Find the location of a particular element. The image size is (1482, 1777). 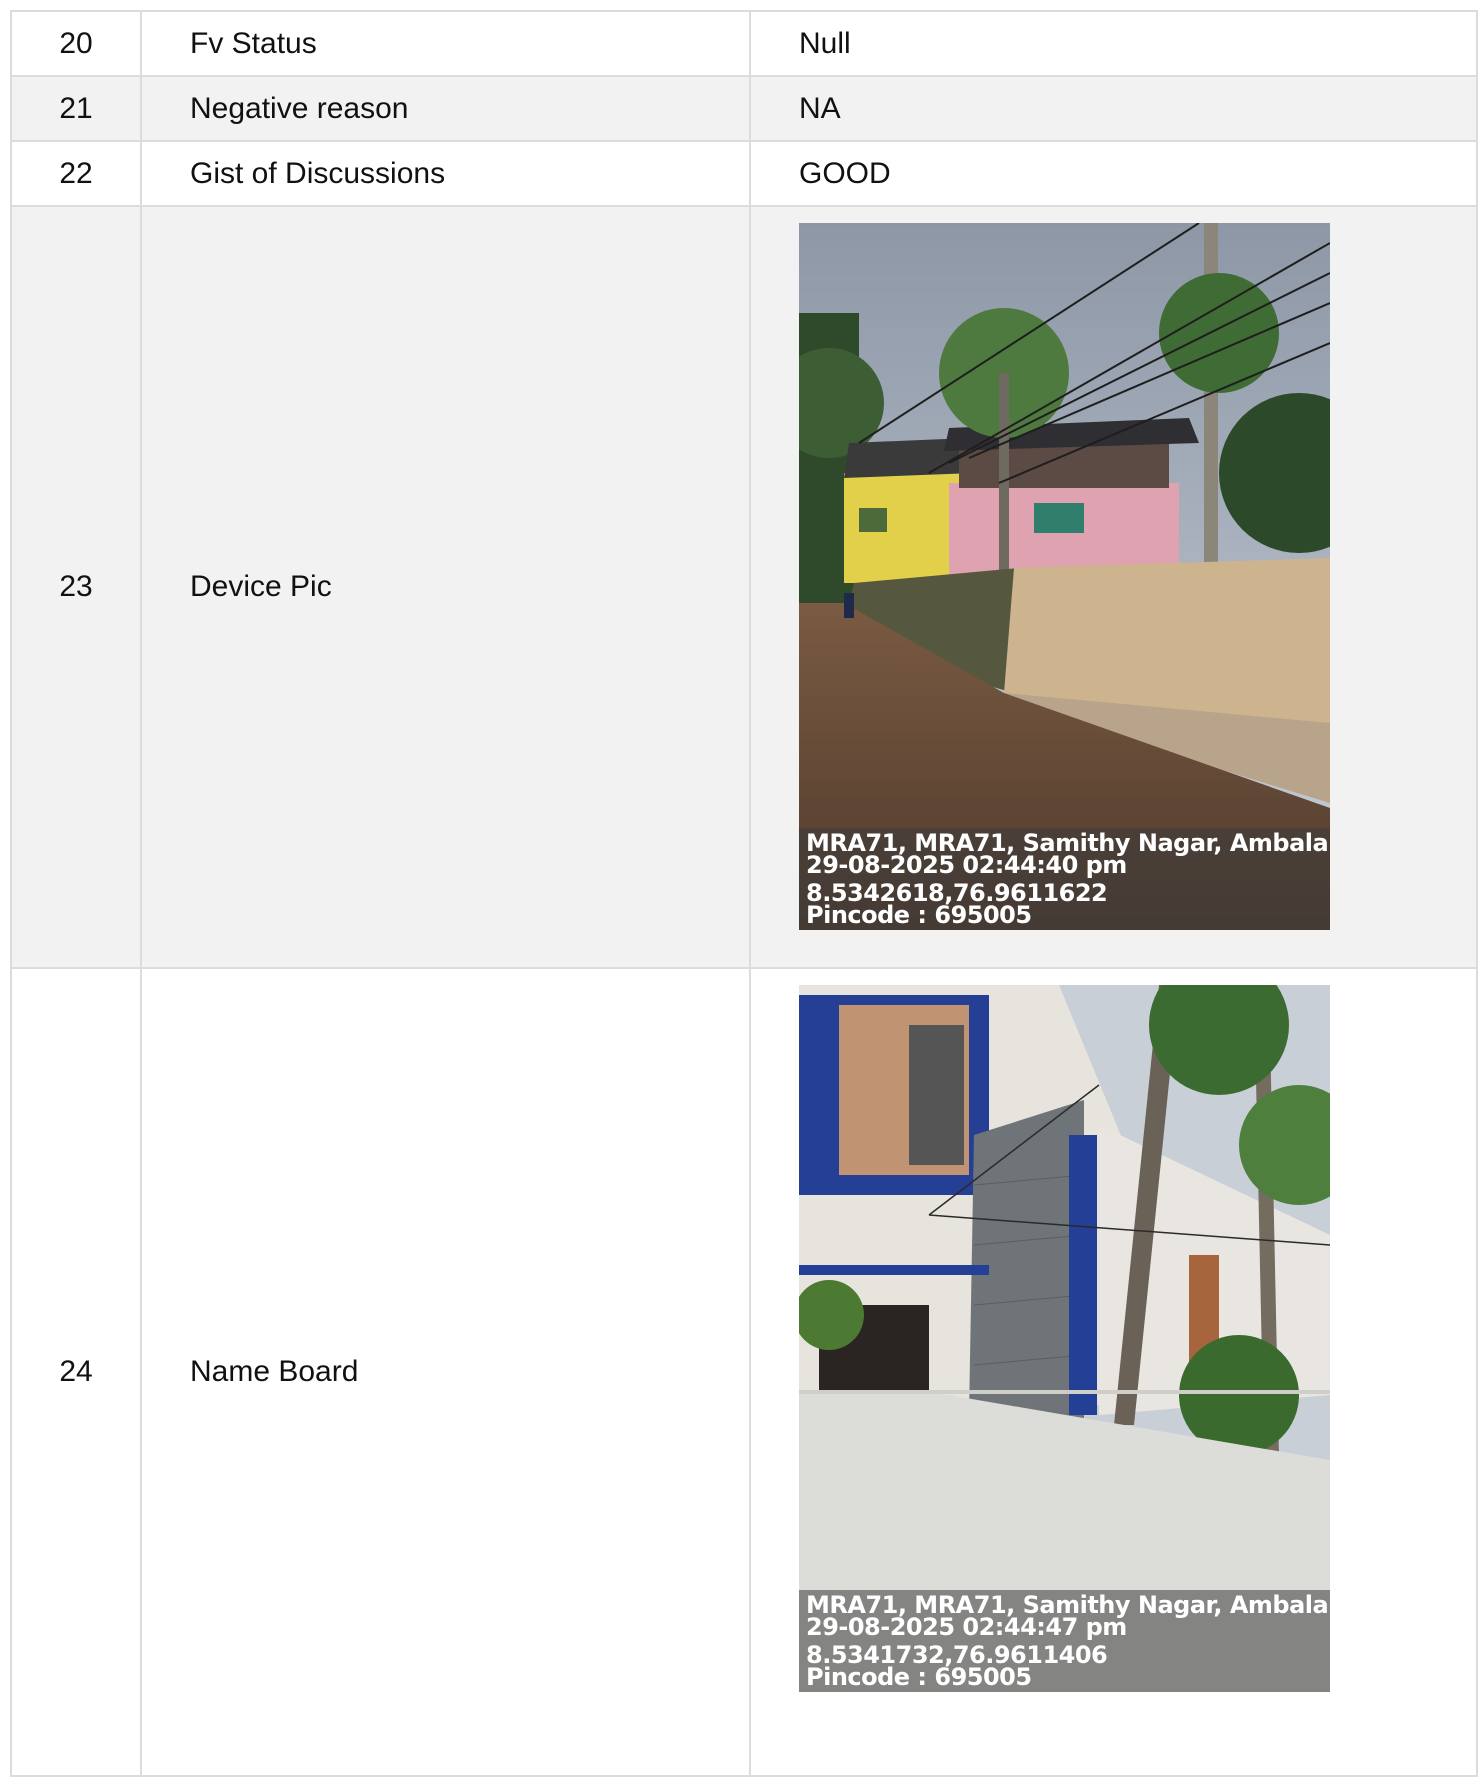

row-value: NA is located at coordinates (1113, 108).